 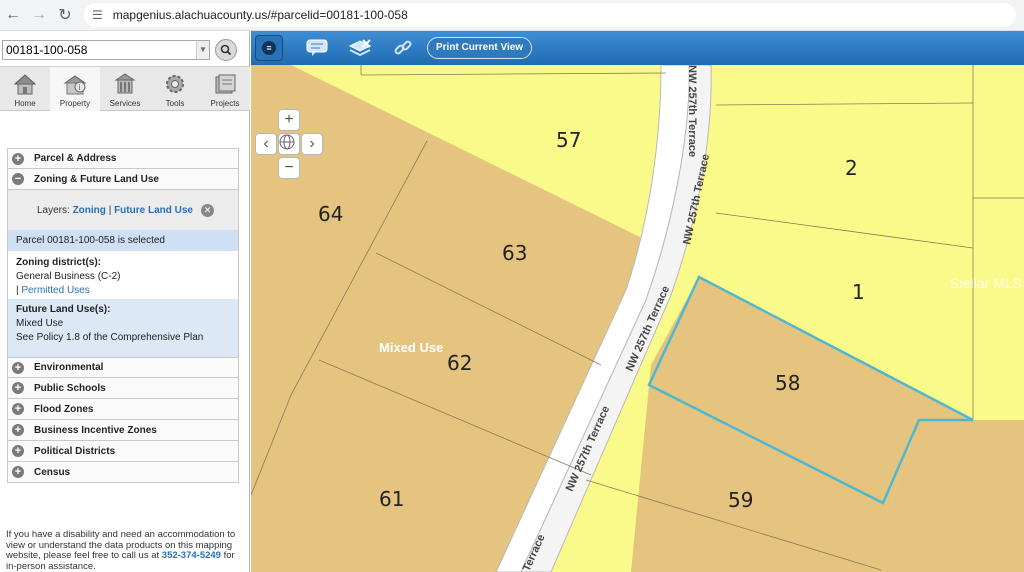 I want to click on tab-property: i Property, so click(x=75, y=89).